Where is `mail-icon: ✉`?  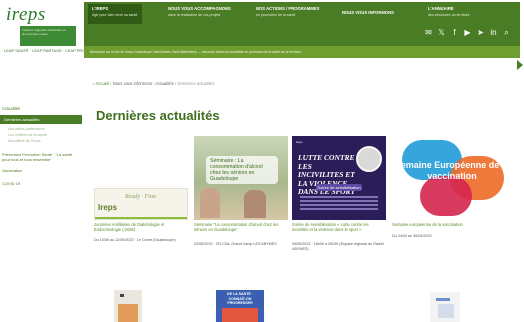 mail-icon: ✉ is located at coordinates (428, 32).